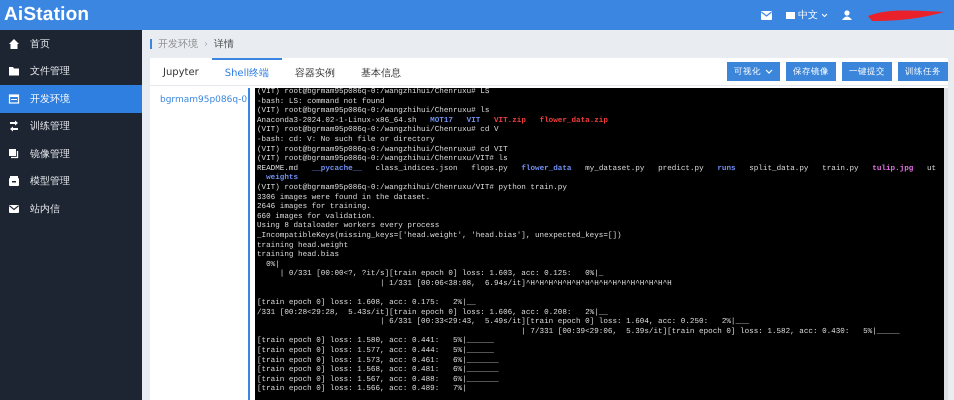  What do you see at coordinates (824, 15) in the screenshot?
I see `caret-icon` at bounding box center [824, 15].